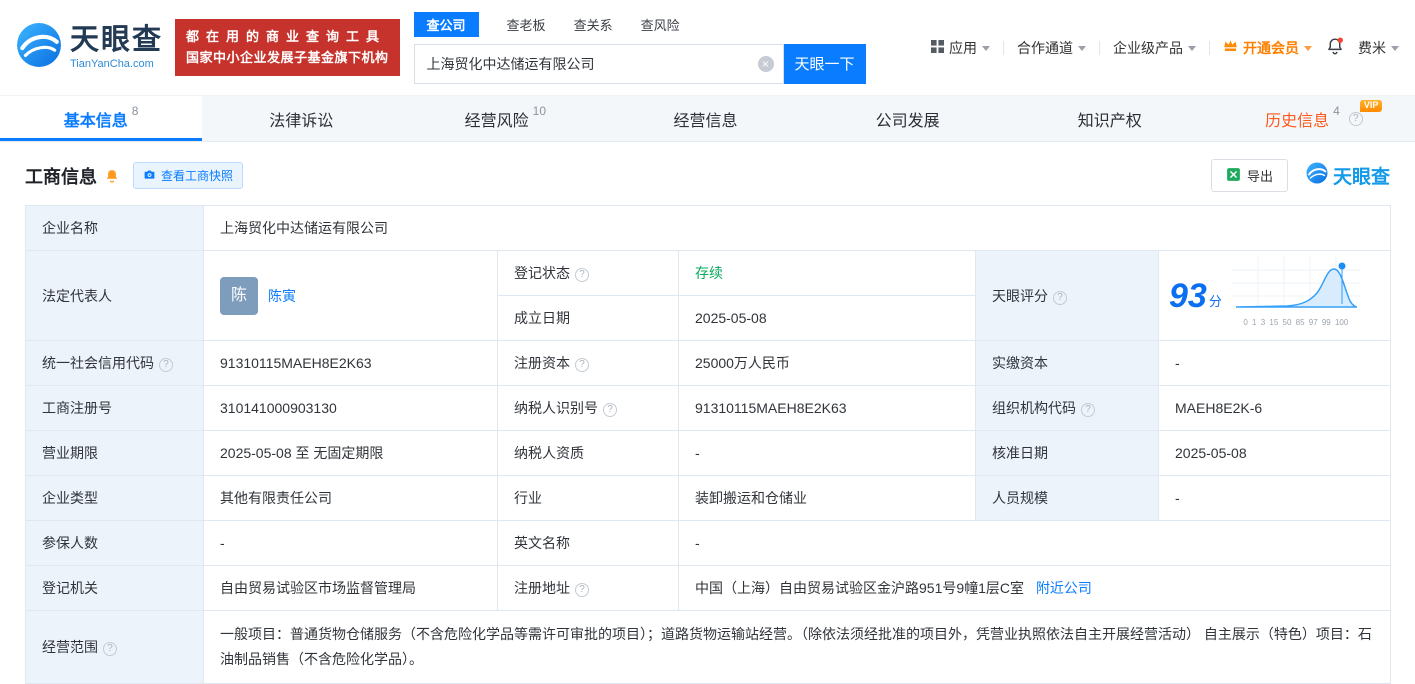 Image resolution: width=1415 pixels, height=684 pixels. What do you see at coordinates (350, 588) in the screenshot?
I see `reg-authority-value: 自由贸易试验区市场监督管理局` at bounding box center [350, 588].